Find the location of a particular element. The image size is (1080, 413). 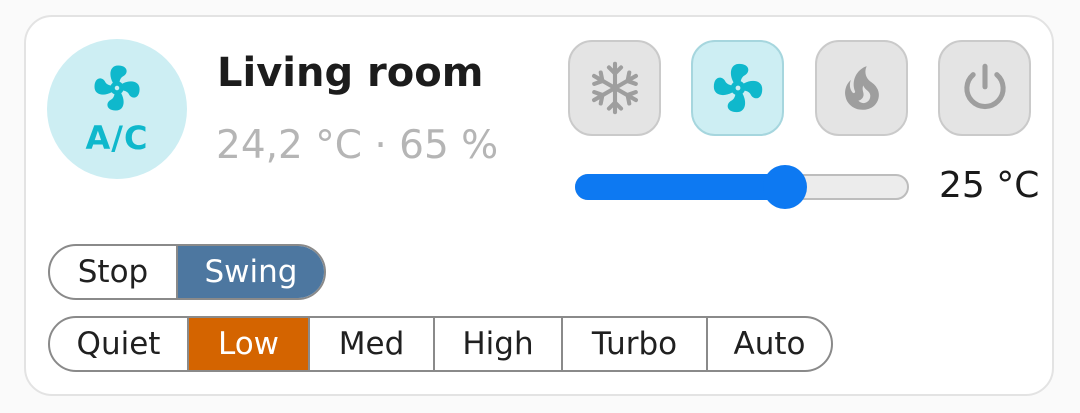

slider-handle is located at coordinates (785, 187).